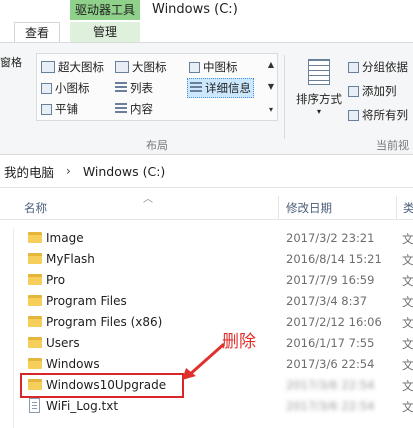 The width and height of the screenshot is (413, 428). What do you see at coordinates (392, 145) in the screenshot?
I see `current-view-group-label: 当前视` at bounding box center [392, 145].